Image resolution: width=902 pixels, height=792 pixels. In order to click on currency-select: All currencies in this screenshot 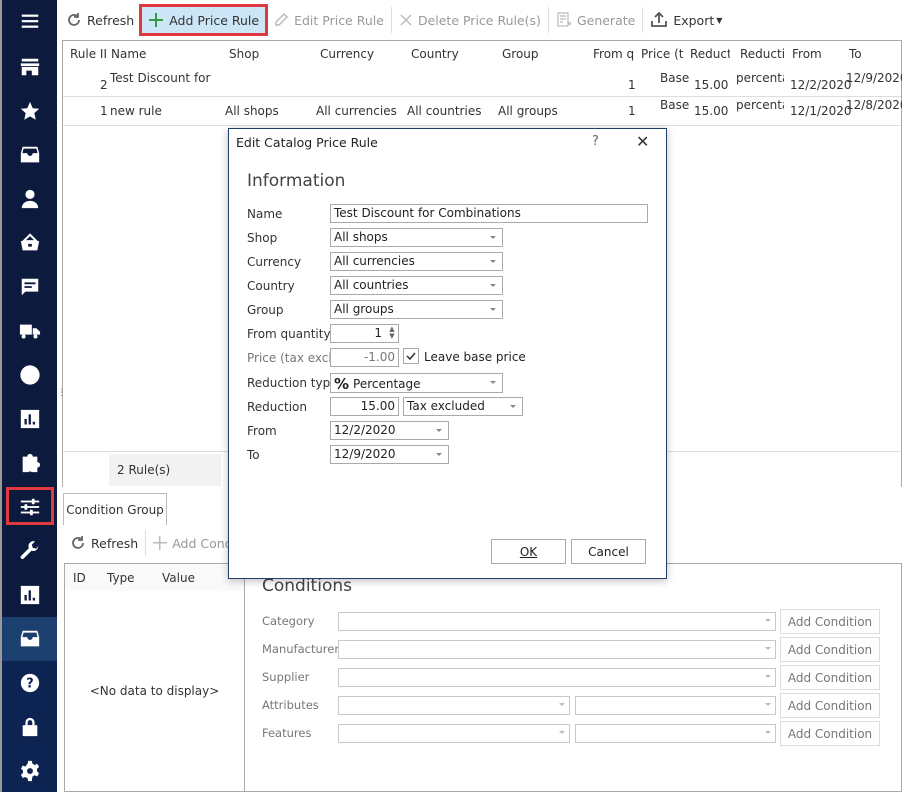, I will do `click(416, 261)`.